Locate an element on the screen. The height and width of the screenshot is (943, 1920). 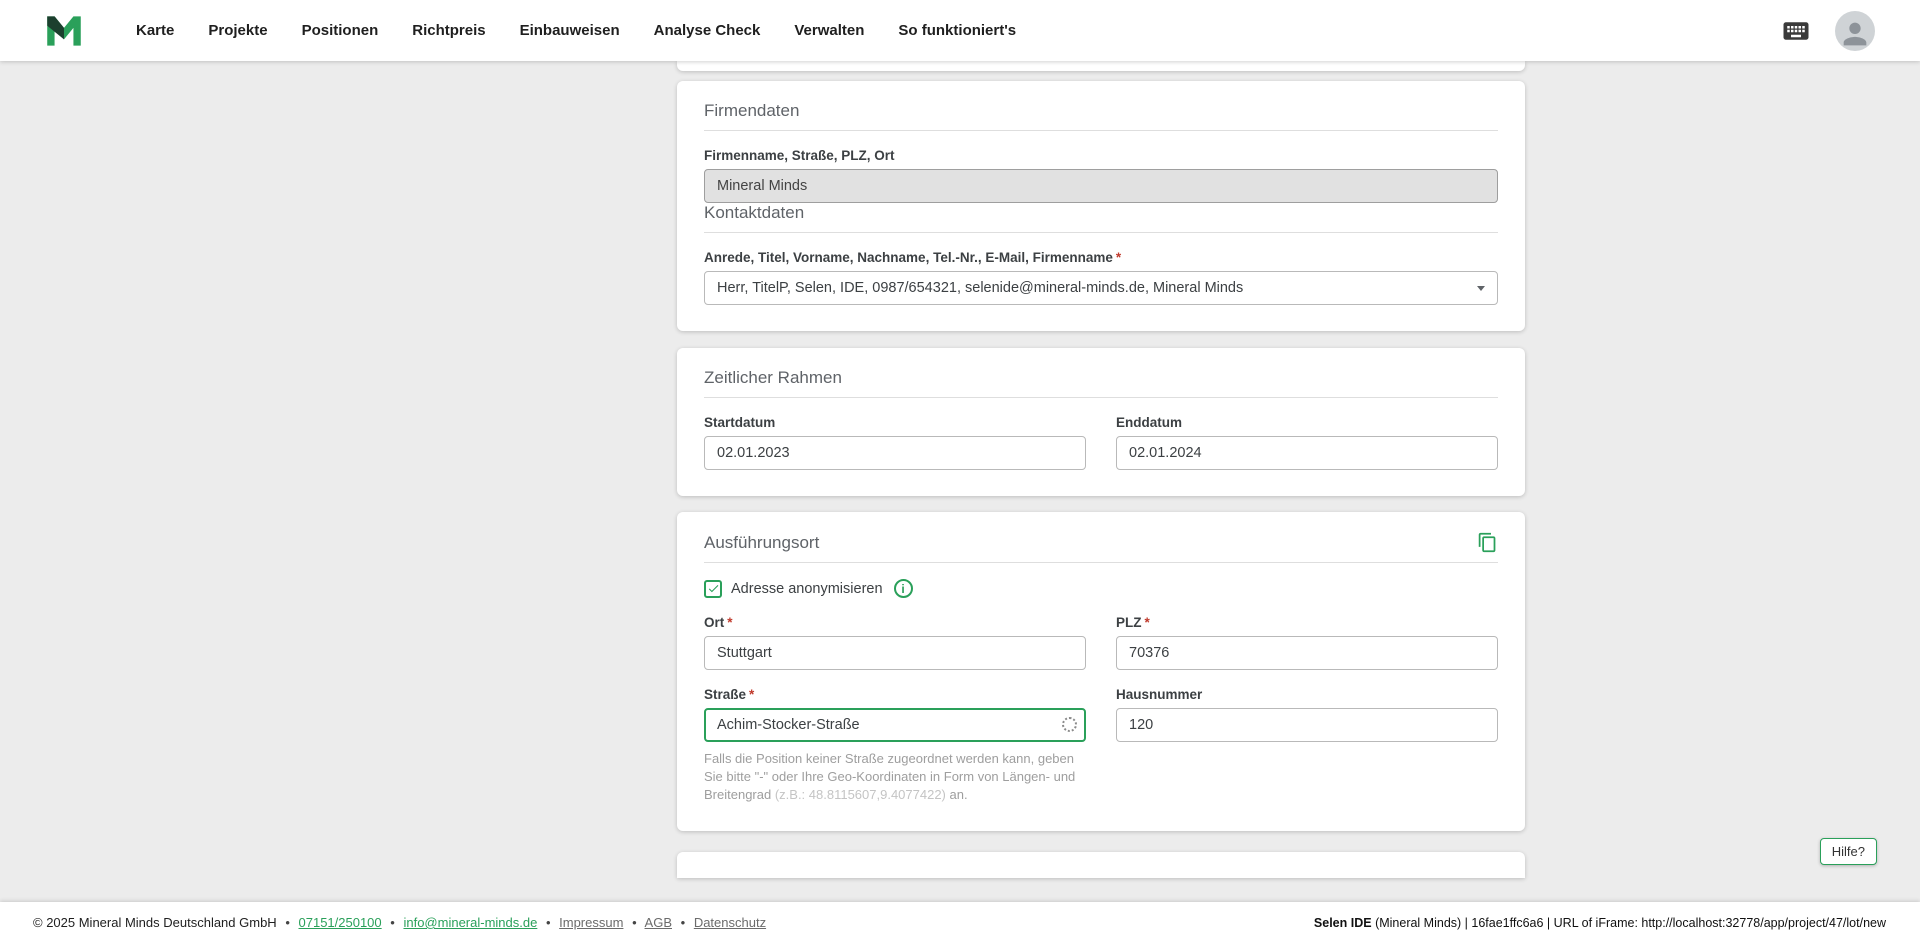
footer-datenschutz-link: Datenschutz is located at coordinates (730, 922).